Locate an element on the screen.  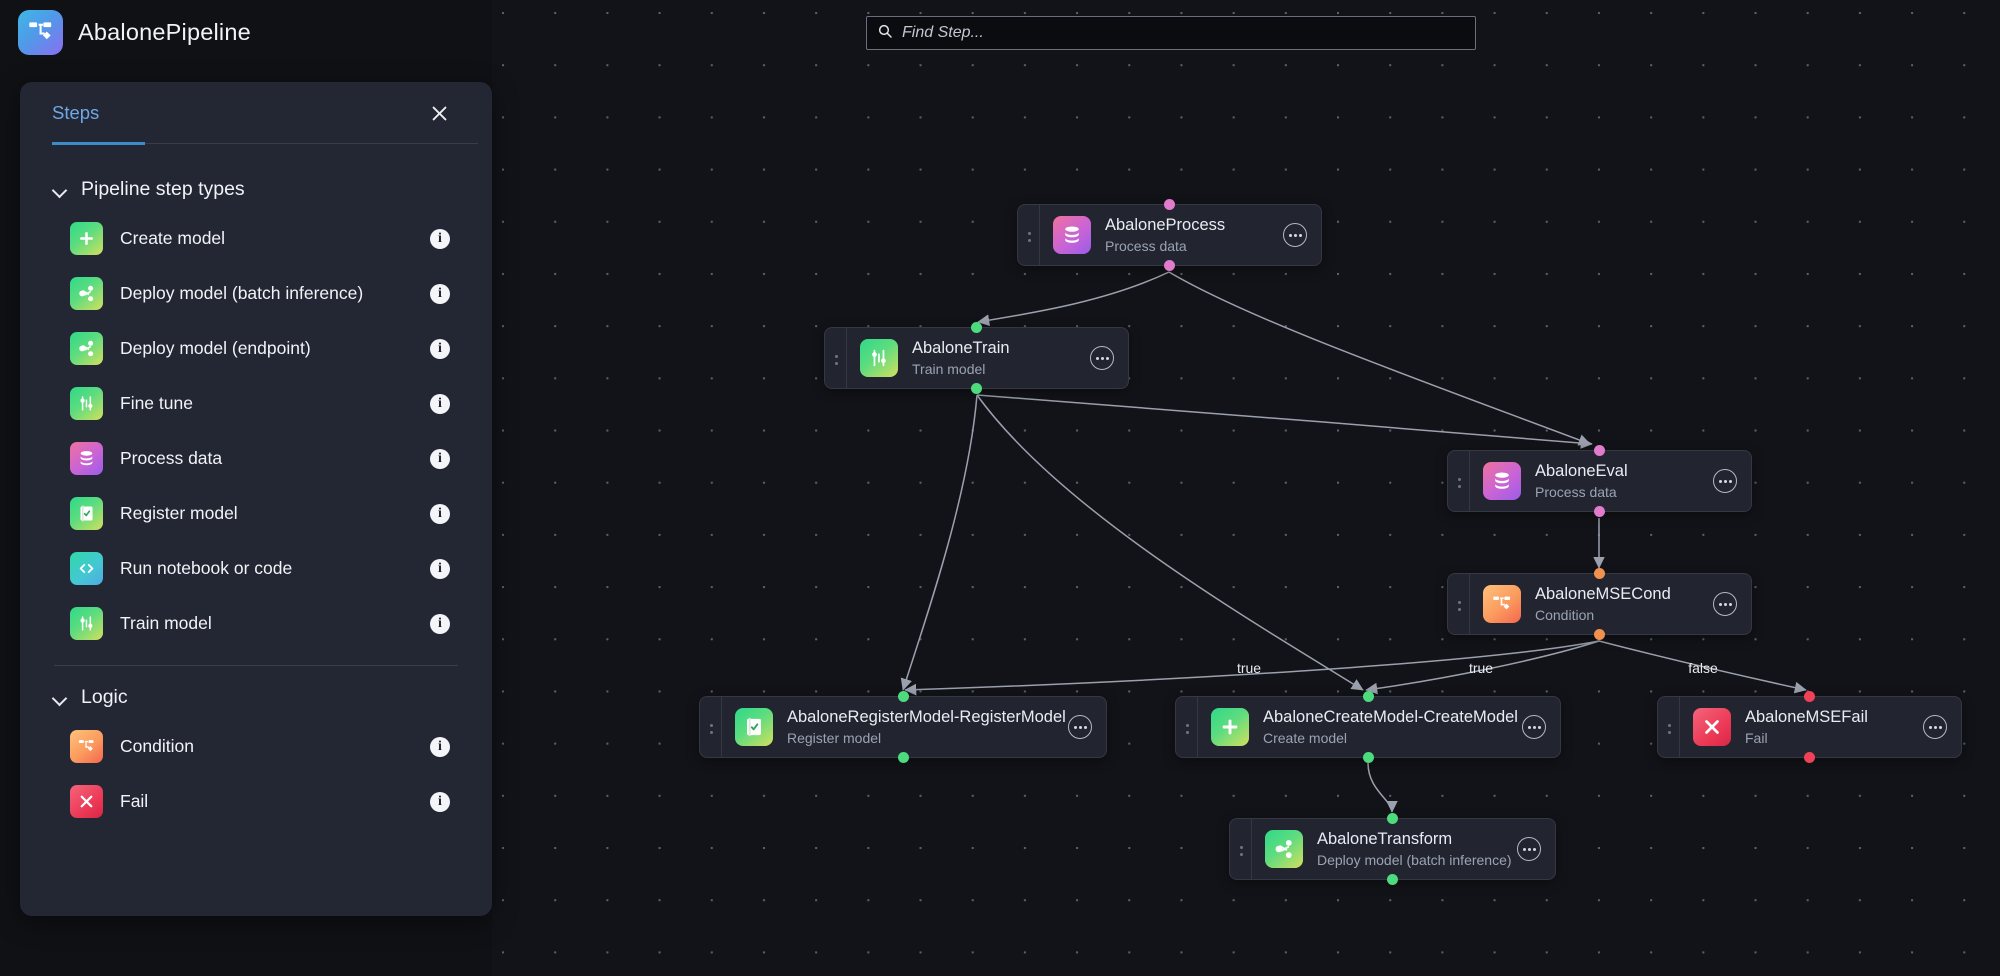
step-type-create-model: Create model i is located at coordinates (256, 238).